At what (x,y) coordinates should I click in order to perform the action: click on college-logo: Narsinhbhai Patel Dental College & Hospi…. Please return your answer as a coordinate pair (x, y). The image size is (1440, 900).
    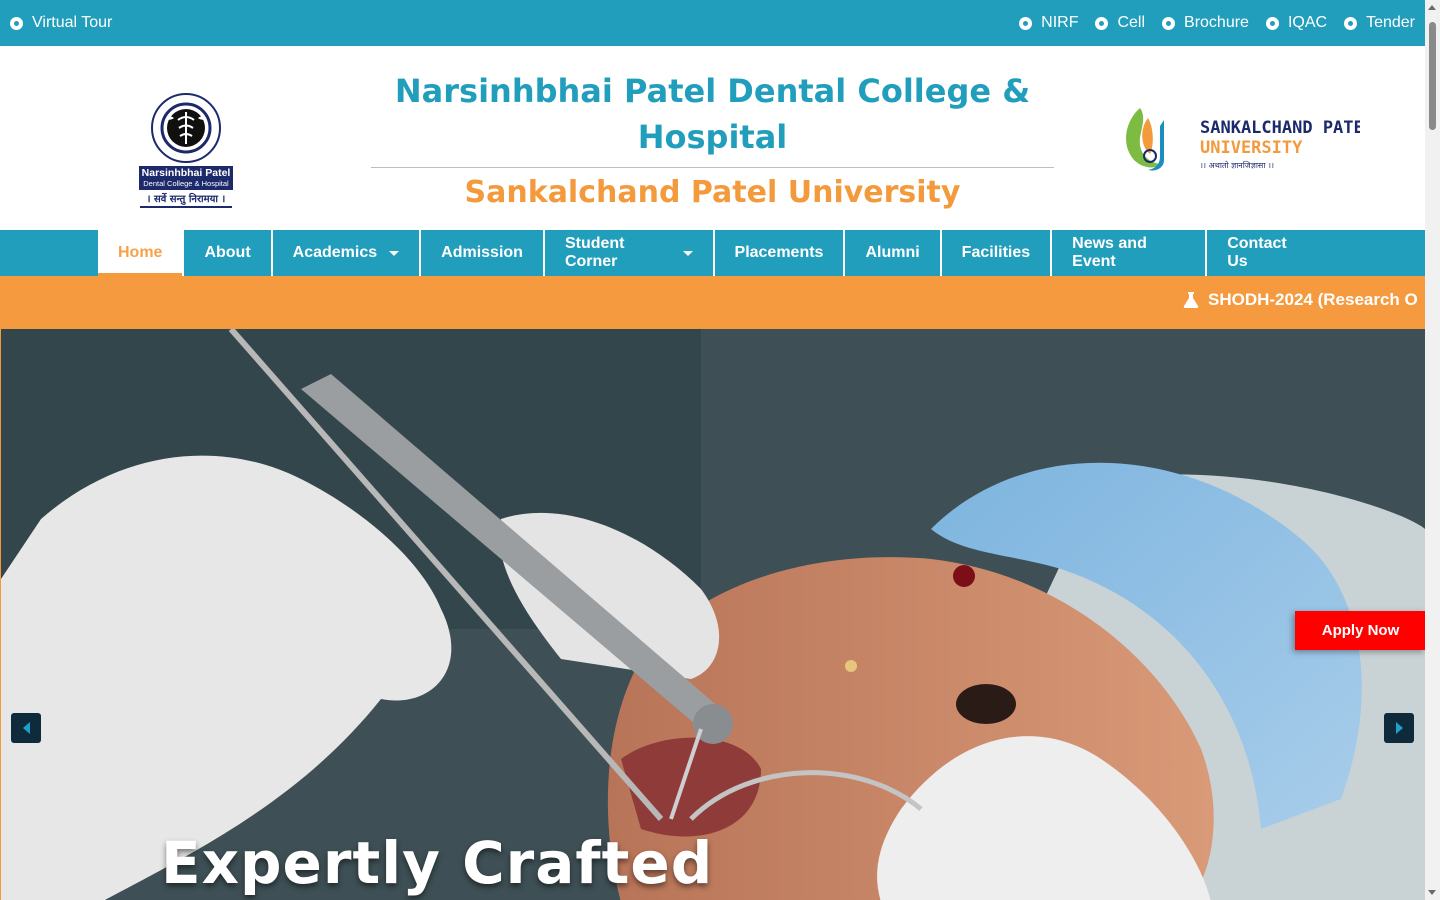
    Looking at the image, I should click on (186, 152).